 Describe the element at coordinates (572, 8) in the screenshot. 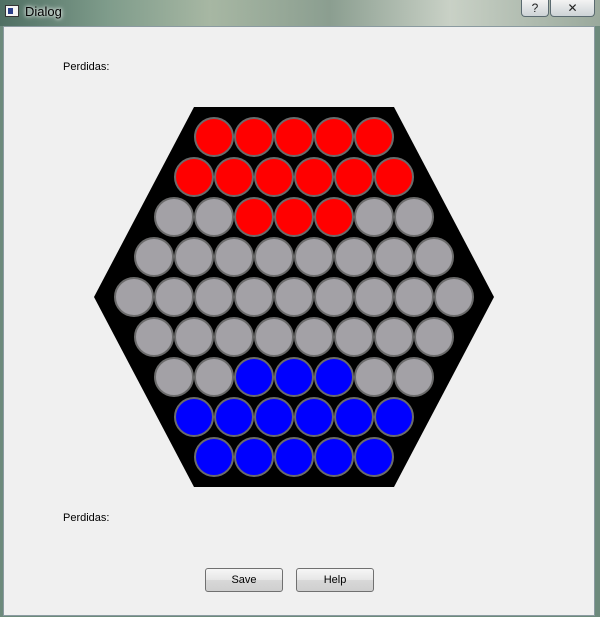

I see `close-icon: ✕` at that location.